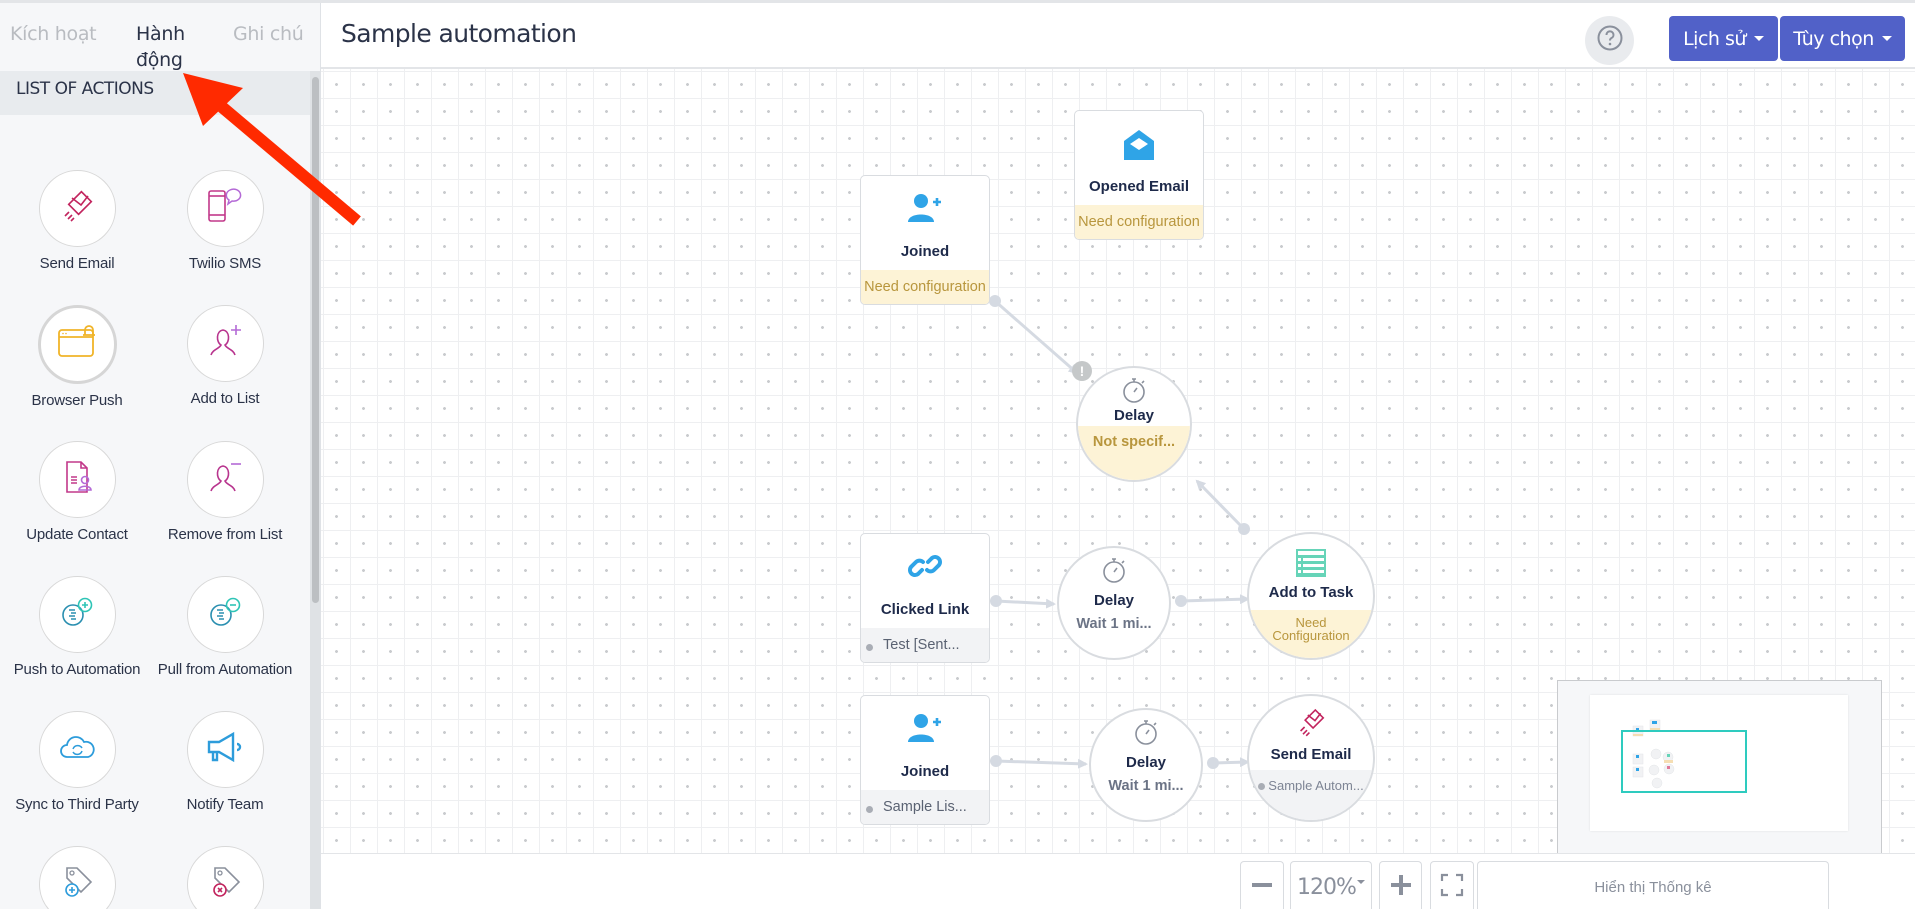 This screenshot has width=1915, height=909. Describe the element at coordinates (225, 534) in the screenshot. I see `action-label: Remove from List` at that location.